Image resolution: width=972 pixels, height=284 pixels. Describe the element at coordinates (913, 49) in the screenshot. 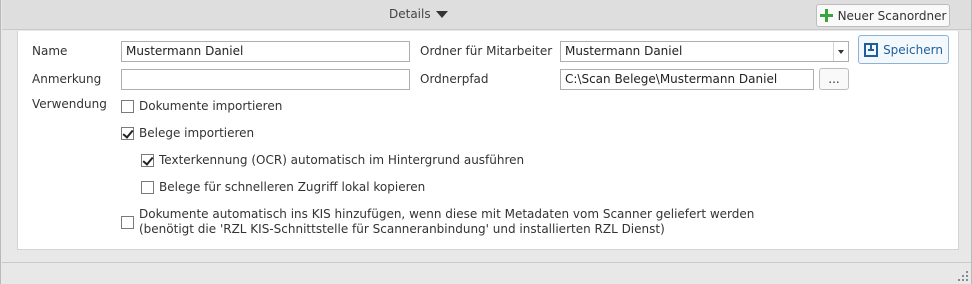

I see `save-label: Speichern` at that location.